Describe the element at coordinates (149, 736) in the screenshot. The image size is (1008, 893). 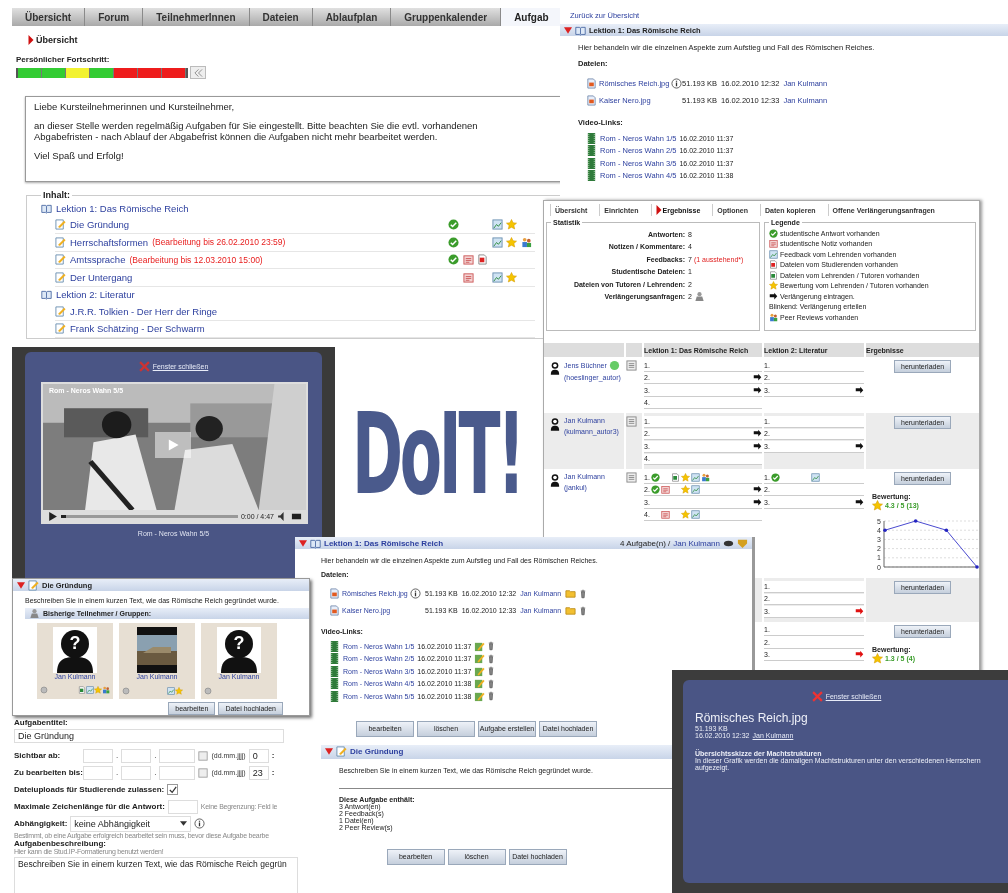
I see `title-field: Die Gründung` at that location.